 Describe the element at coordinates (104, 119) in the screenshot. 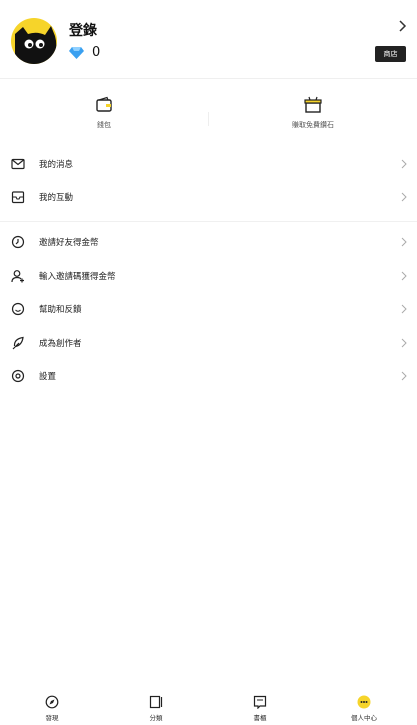

I see `wallet-button: 錢包` at that location.